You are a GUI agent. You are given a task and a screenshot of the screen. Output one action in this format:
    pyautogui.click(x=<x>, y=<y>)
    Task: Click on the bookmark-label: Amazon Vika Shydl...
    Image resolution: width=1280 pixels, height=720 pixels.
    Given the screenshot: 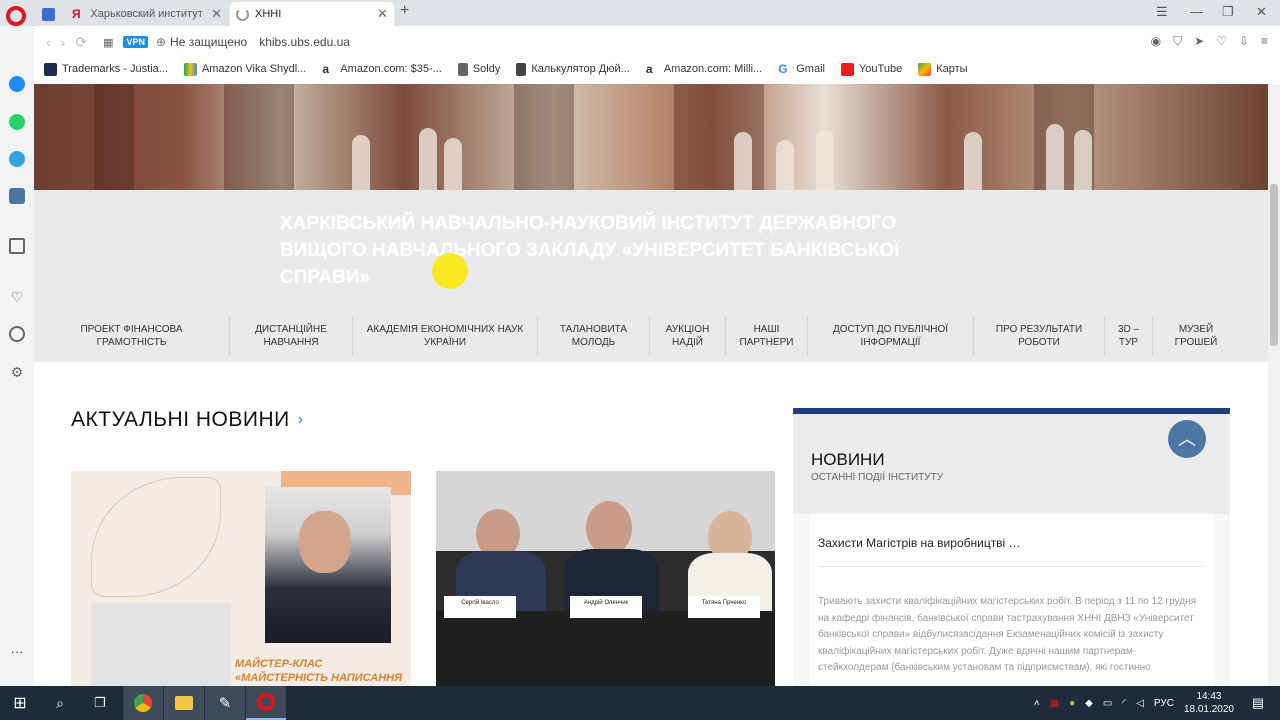 What is the action you would take?
    pyautogui.click(x=254, y=69)
    